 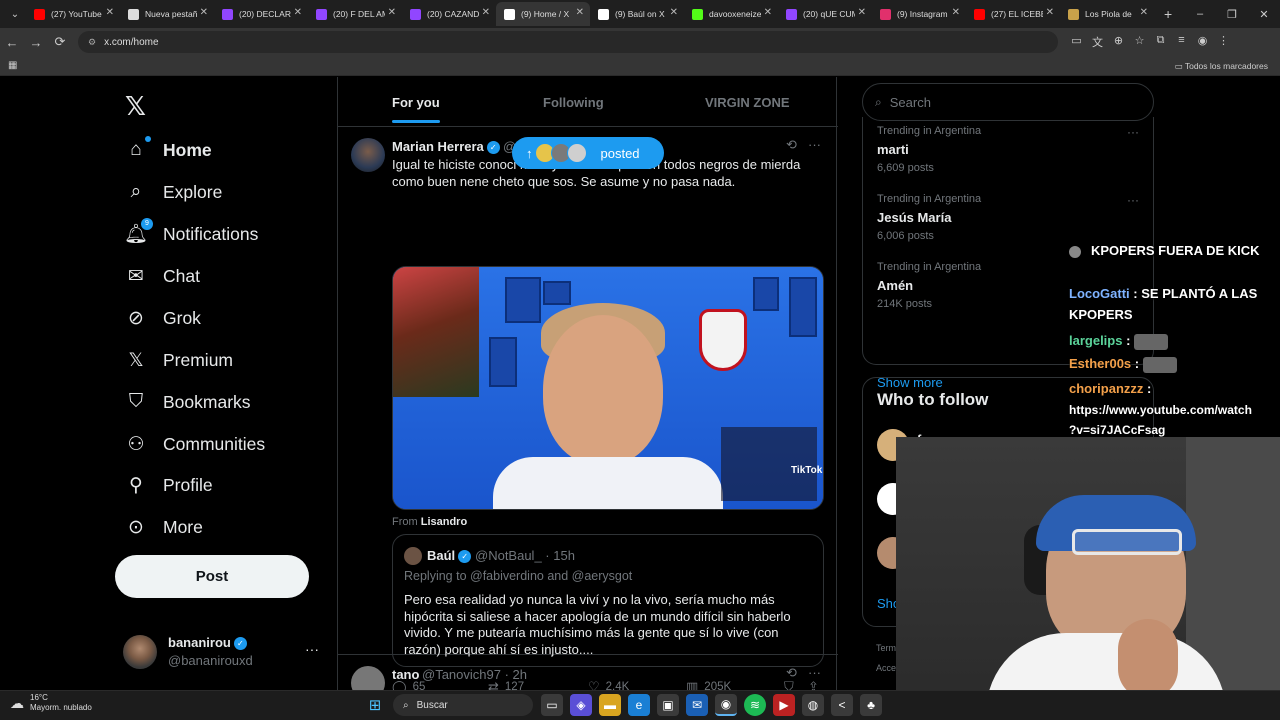 What do you see at coordinates (1008, 102) in the screenshot?
I see `search-input: ⌕ Search` at bounding box center [1008, 102].